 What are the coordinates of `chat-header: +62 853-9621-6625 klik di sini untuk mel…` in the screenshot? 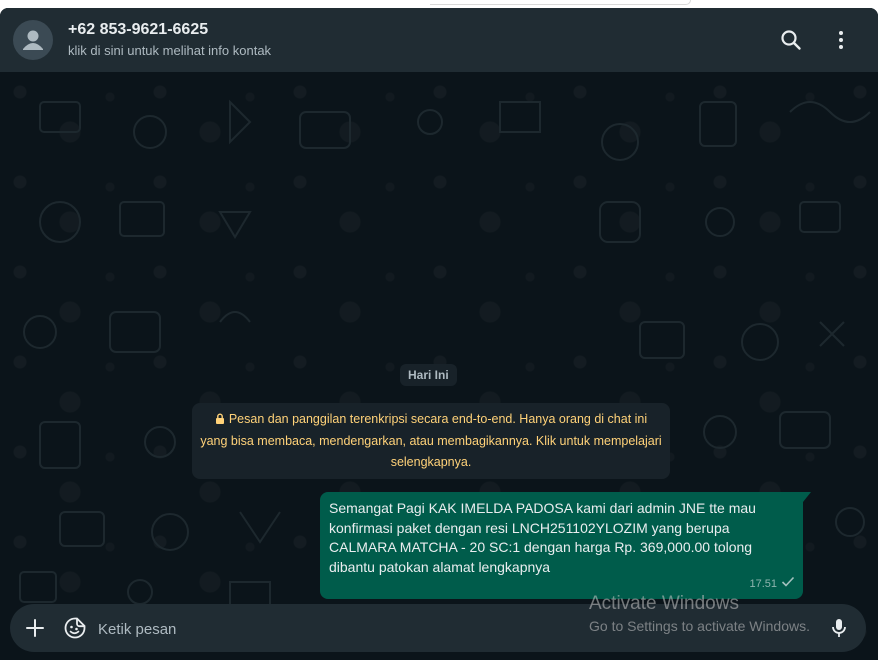 It's located at (439, 40).